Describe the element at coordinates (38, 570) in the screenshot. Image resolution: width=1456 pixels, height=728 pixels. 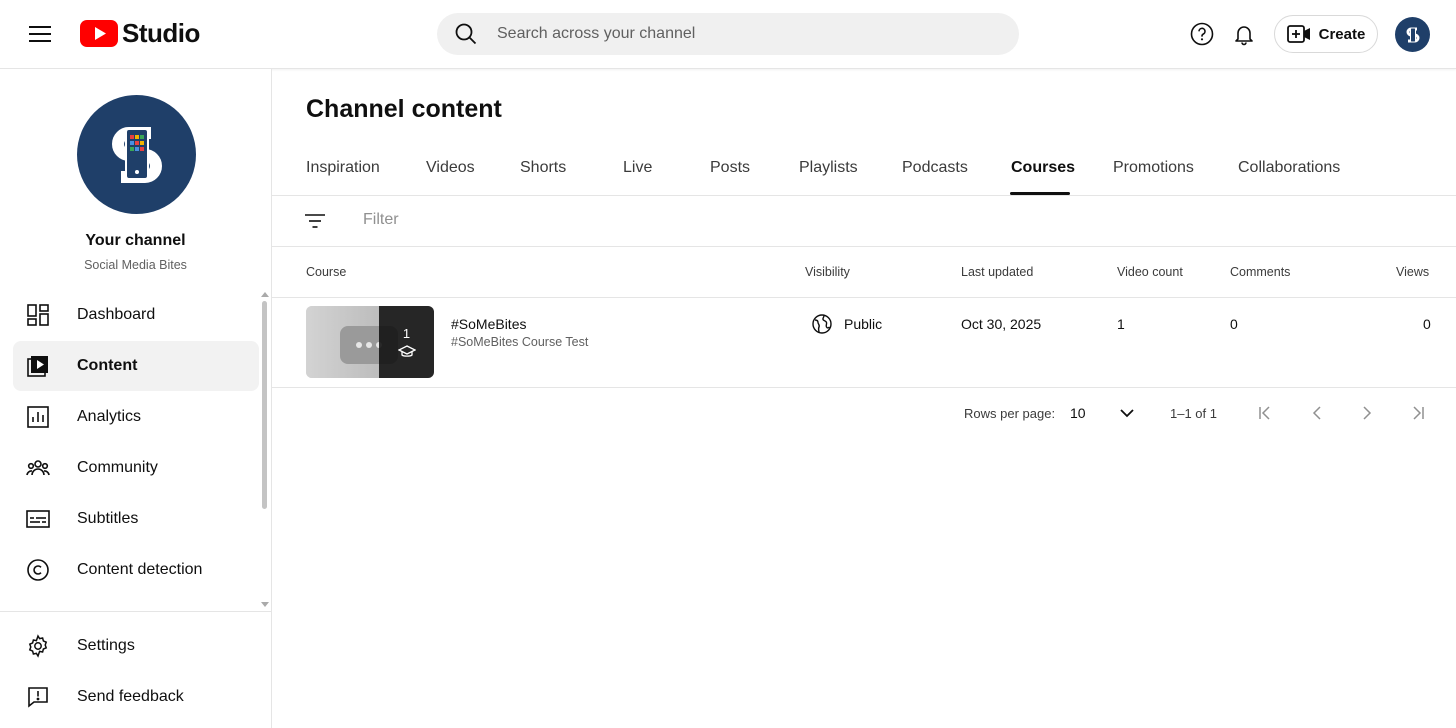
I see `copyright-icon` at that location.